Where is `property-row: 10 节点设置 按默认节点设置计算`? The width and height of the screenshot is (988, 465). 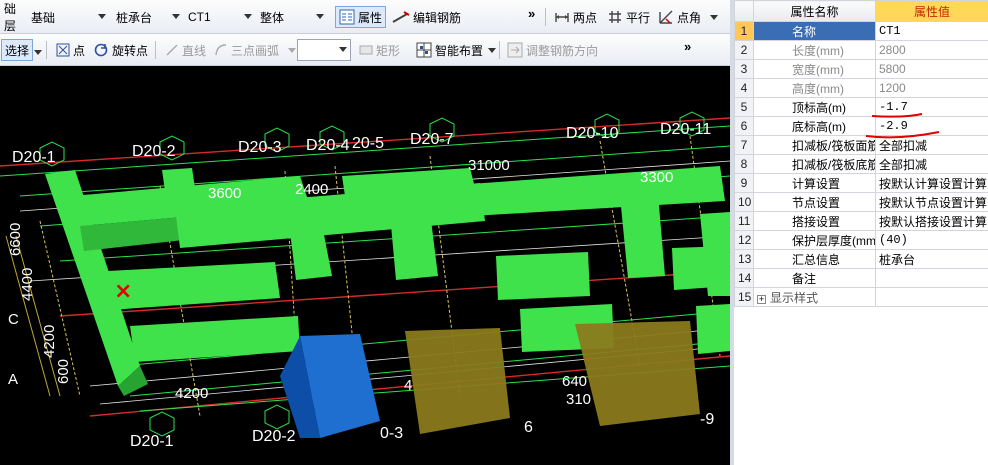 property-row: 10 节点设置 按默认节点设置计算 is located at coordinates (861, 202).